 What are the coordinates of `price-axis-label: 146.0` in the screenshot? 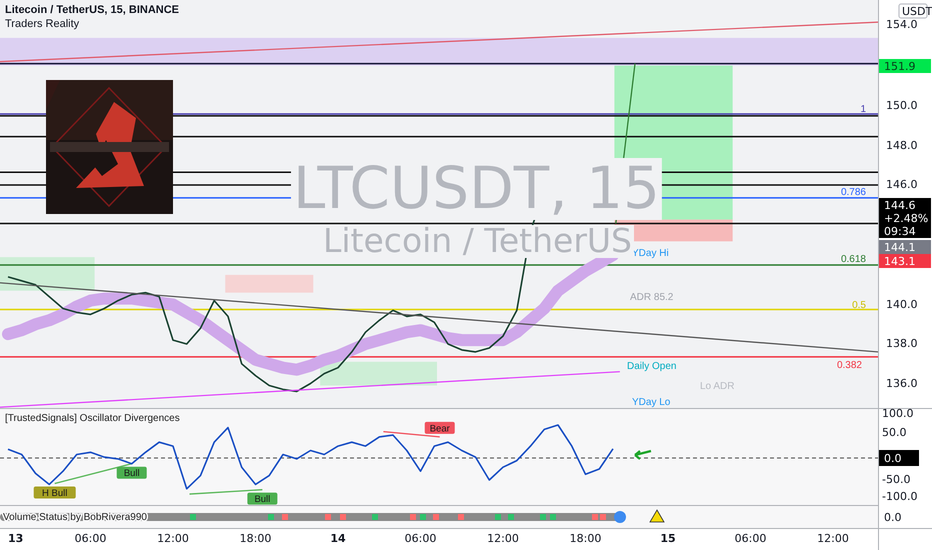 It's located at (902, 184).